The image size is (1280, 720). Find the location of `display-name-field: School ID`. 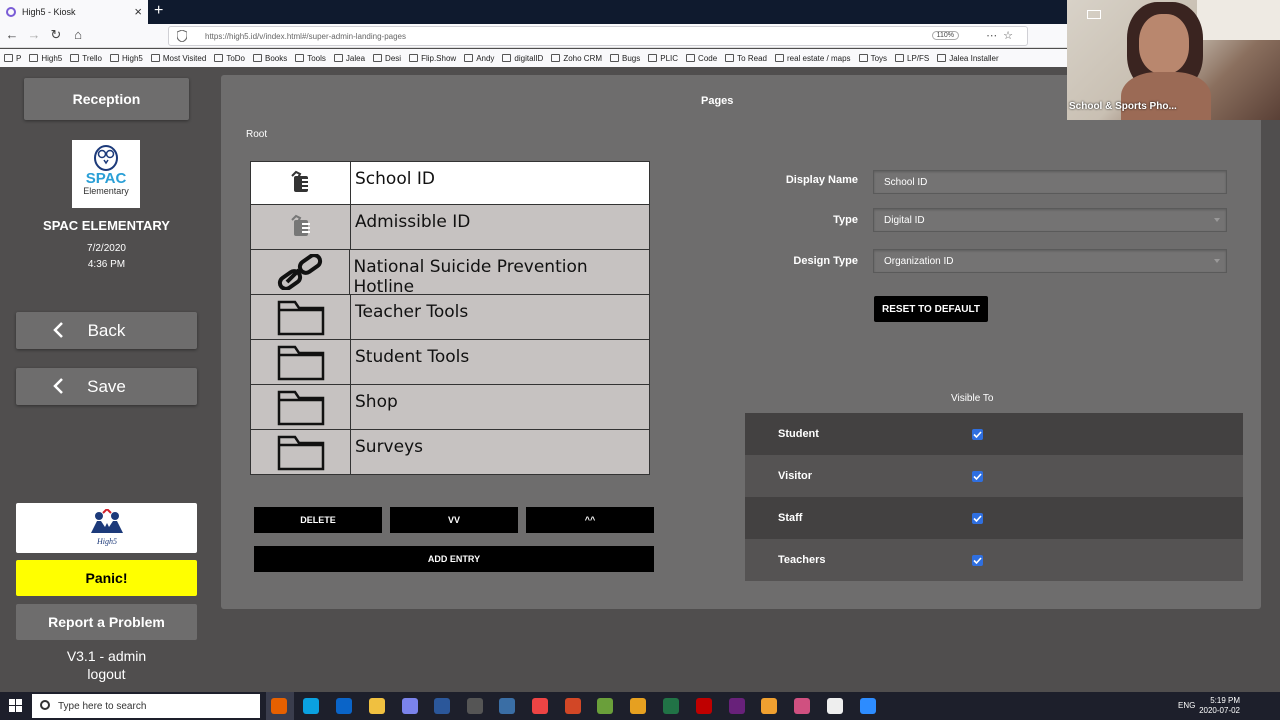

display-name-field: School ID is located at coordinates (1050, 182).